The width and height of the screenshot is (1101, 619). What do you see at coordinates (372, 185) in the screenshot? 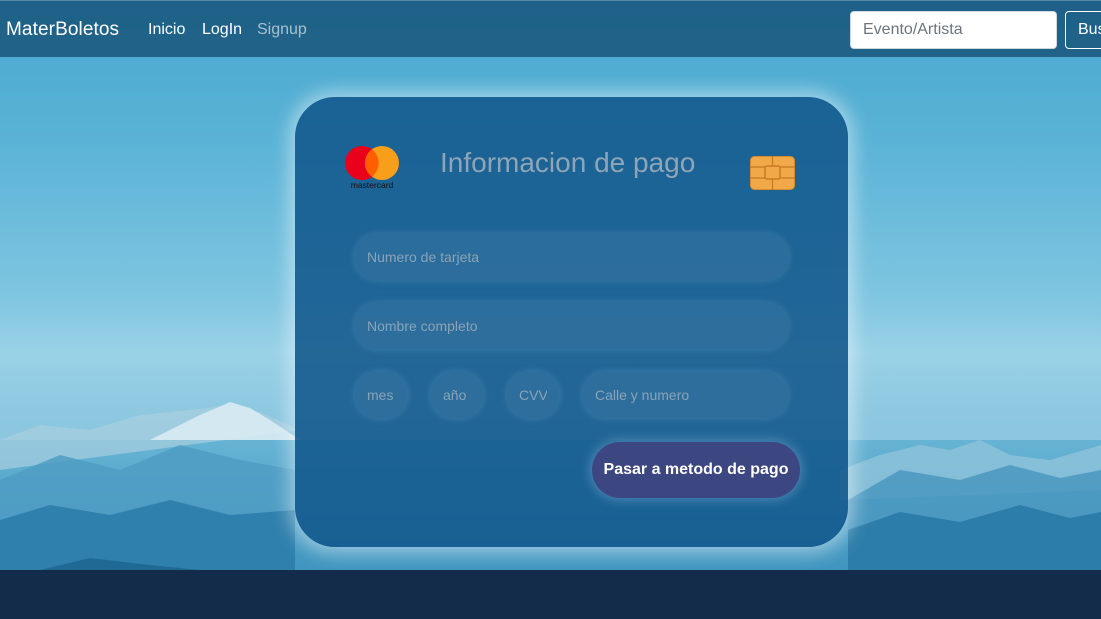
I see `mastercard-logo-text: mastercard` at bounding box center [372, 185].